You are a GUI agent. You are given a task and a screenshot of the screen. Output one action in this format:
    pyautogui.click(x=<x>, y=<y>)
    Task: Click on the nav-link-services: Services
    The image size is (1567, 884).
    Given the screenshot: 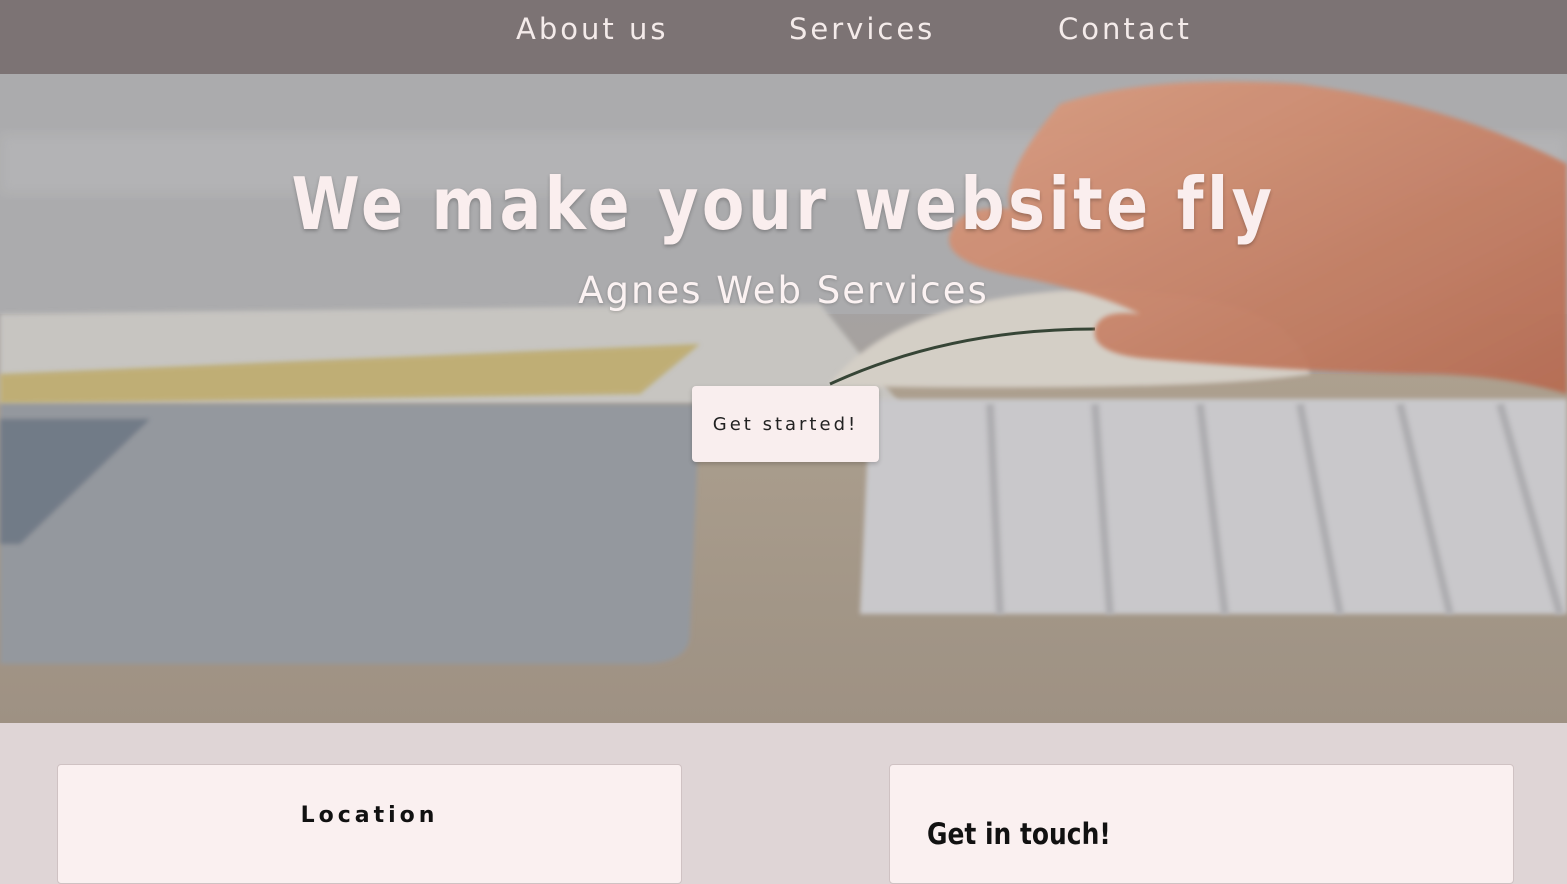 What is the action you would take?
    pyautogui.click(x=862, y=29)
    